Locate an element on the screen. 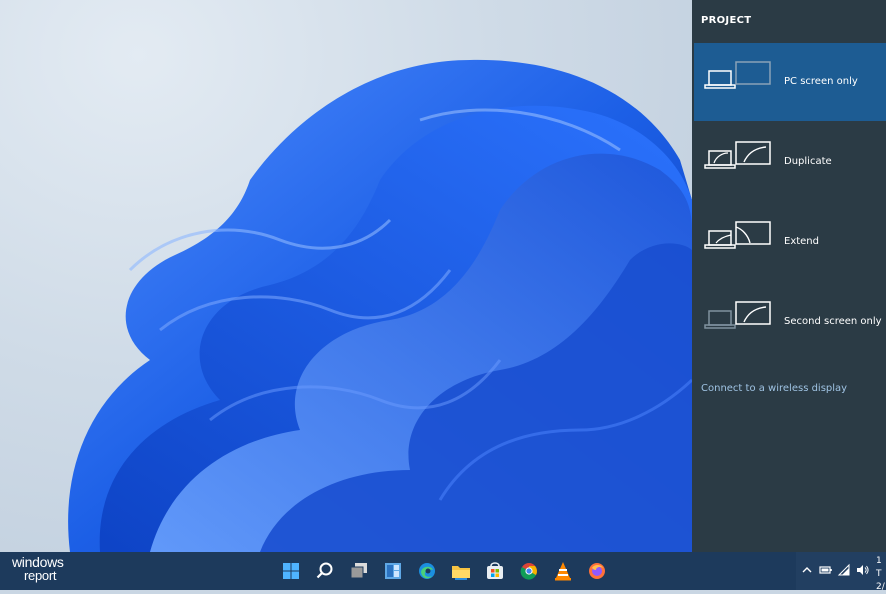 The width and height of the screenshot is (886, 594). second-screen-only-icon is located at coordinates (737, 315).